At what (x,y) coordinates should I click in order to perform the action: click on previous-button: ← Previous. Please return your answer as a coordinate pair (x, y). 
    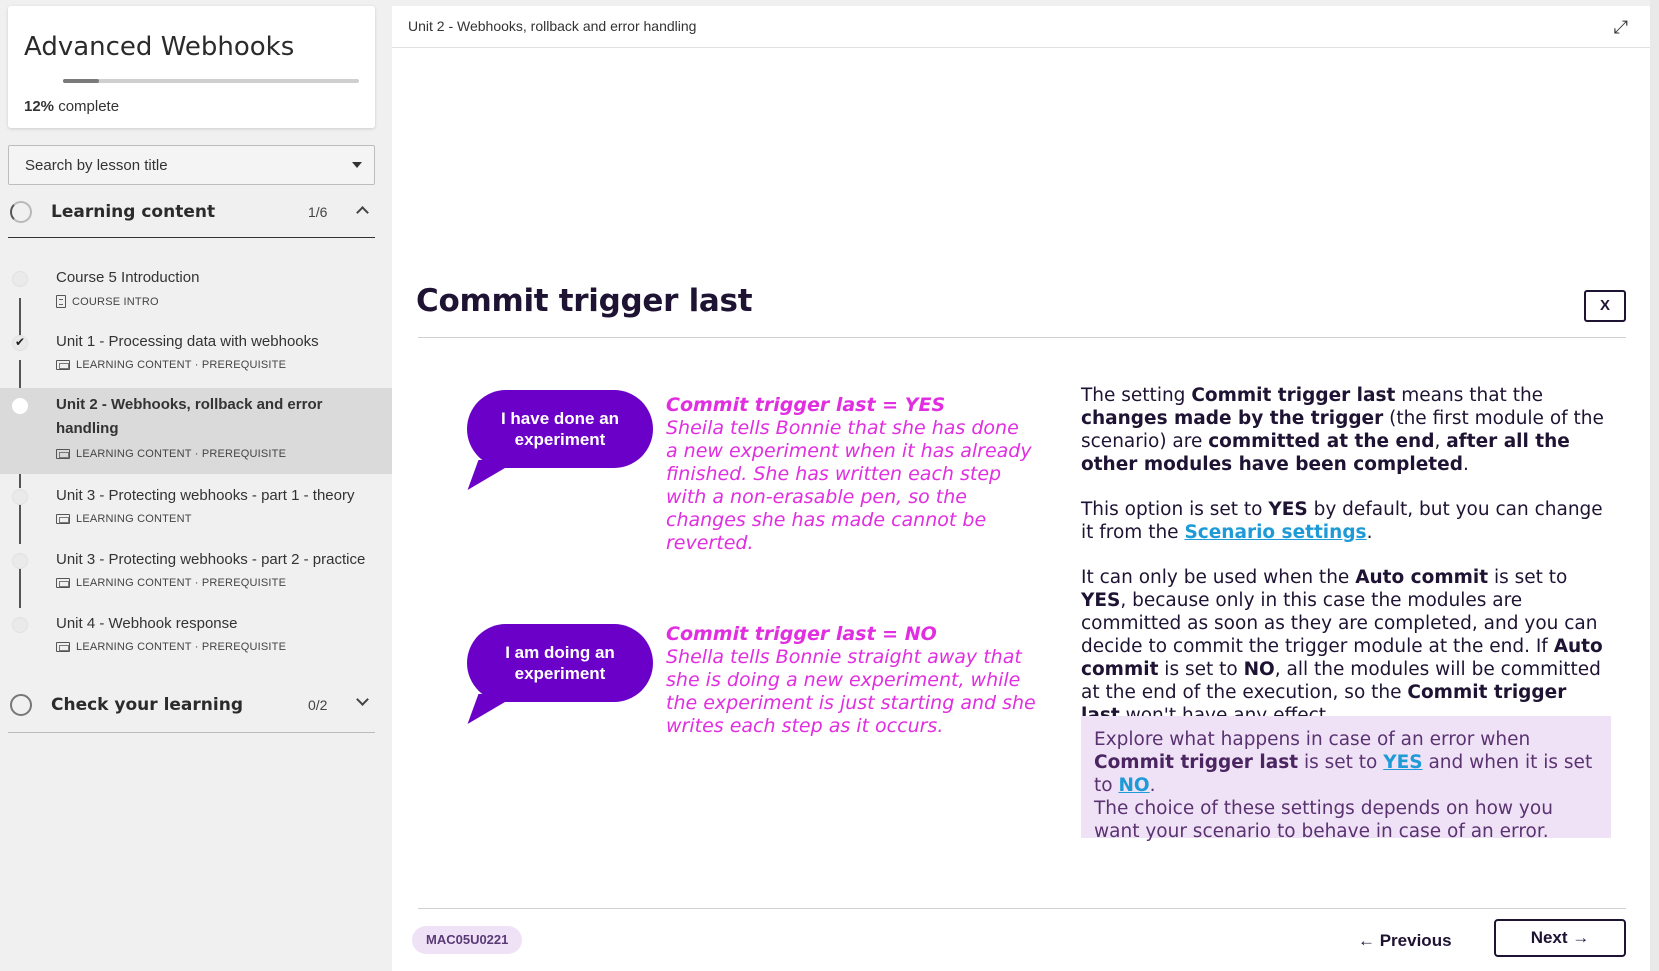
    Looking at the image, I should click on (1405, 941).